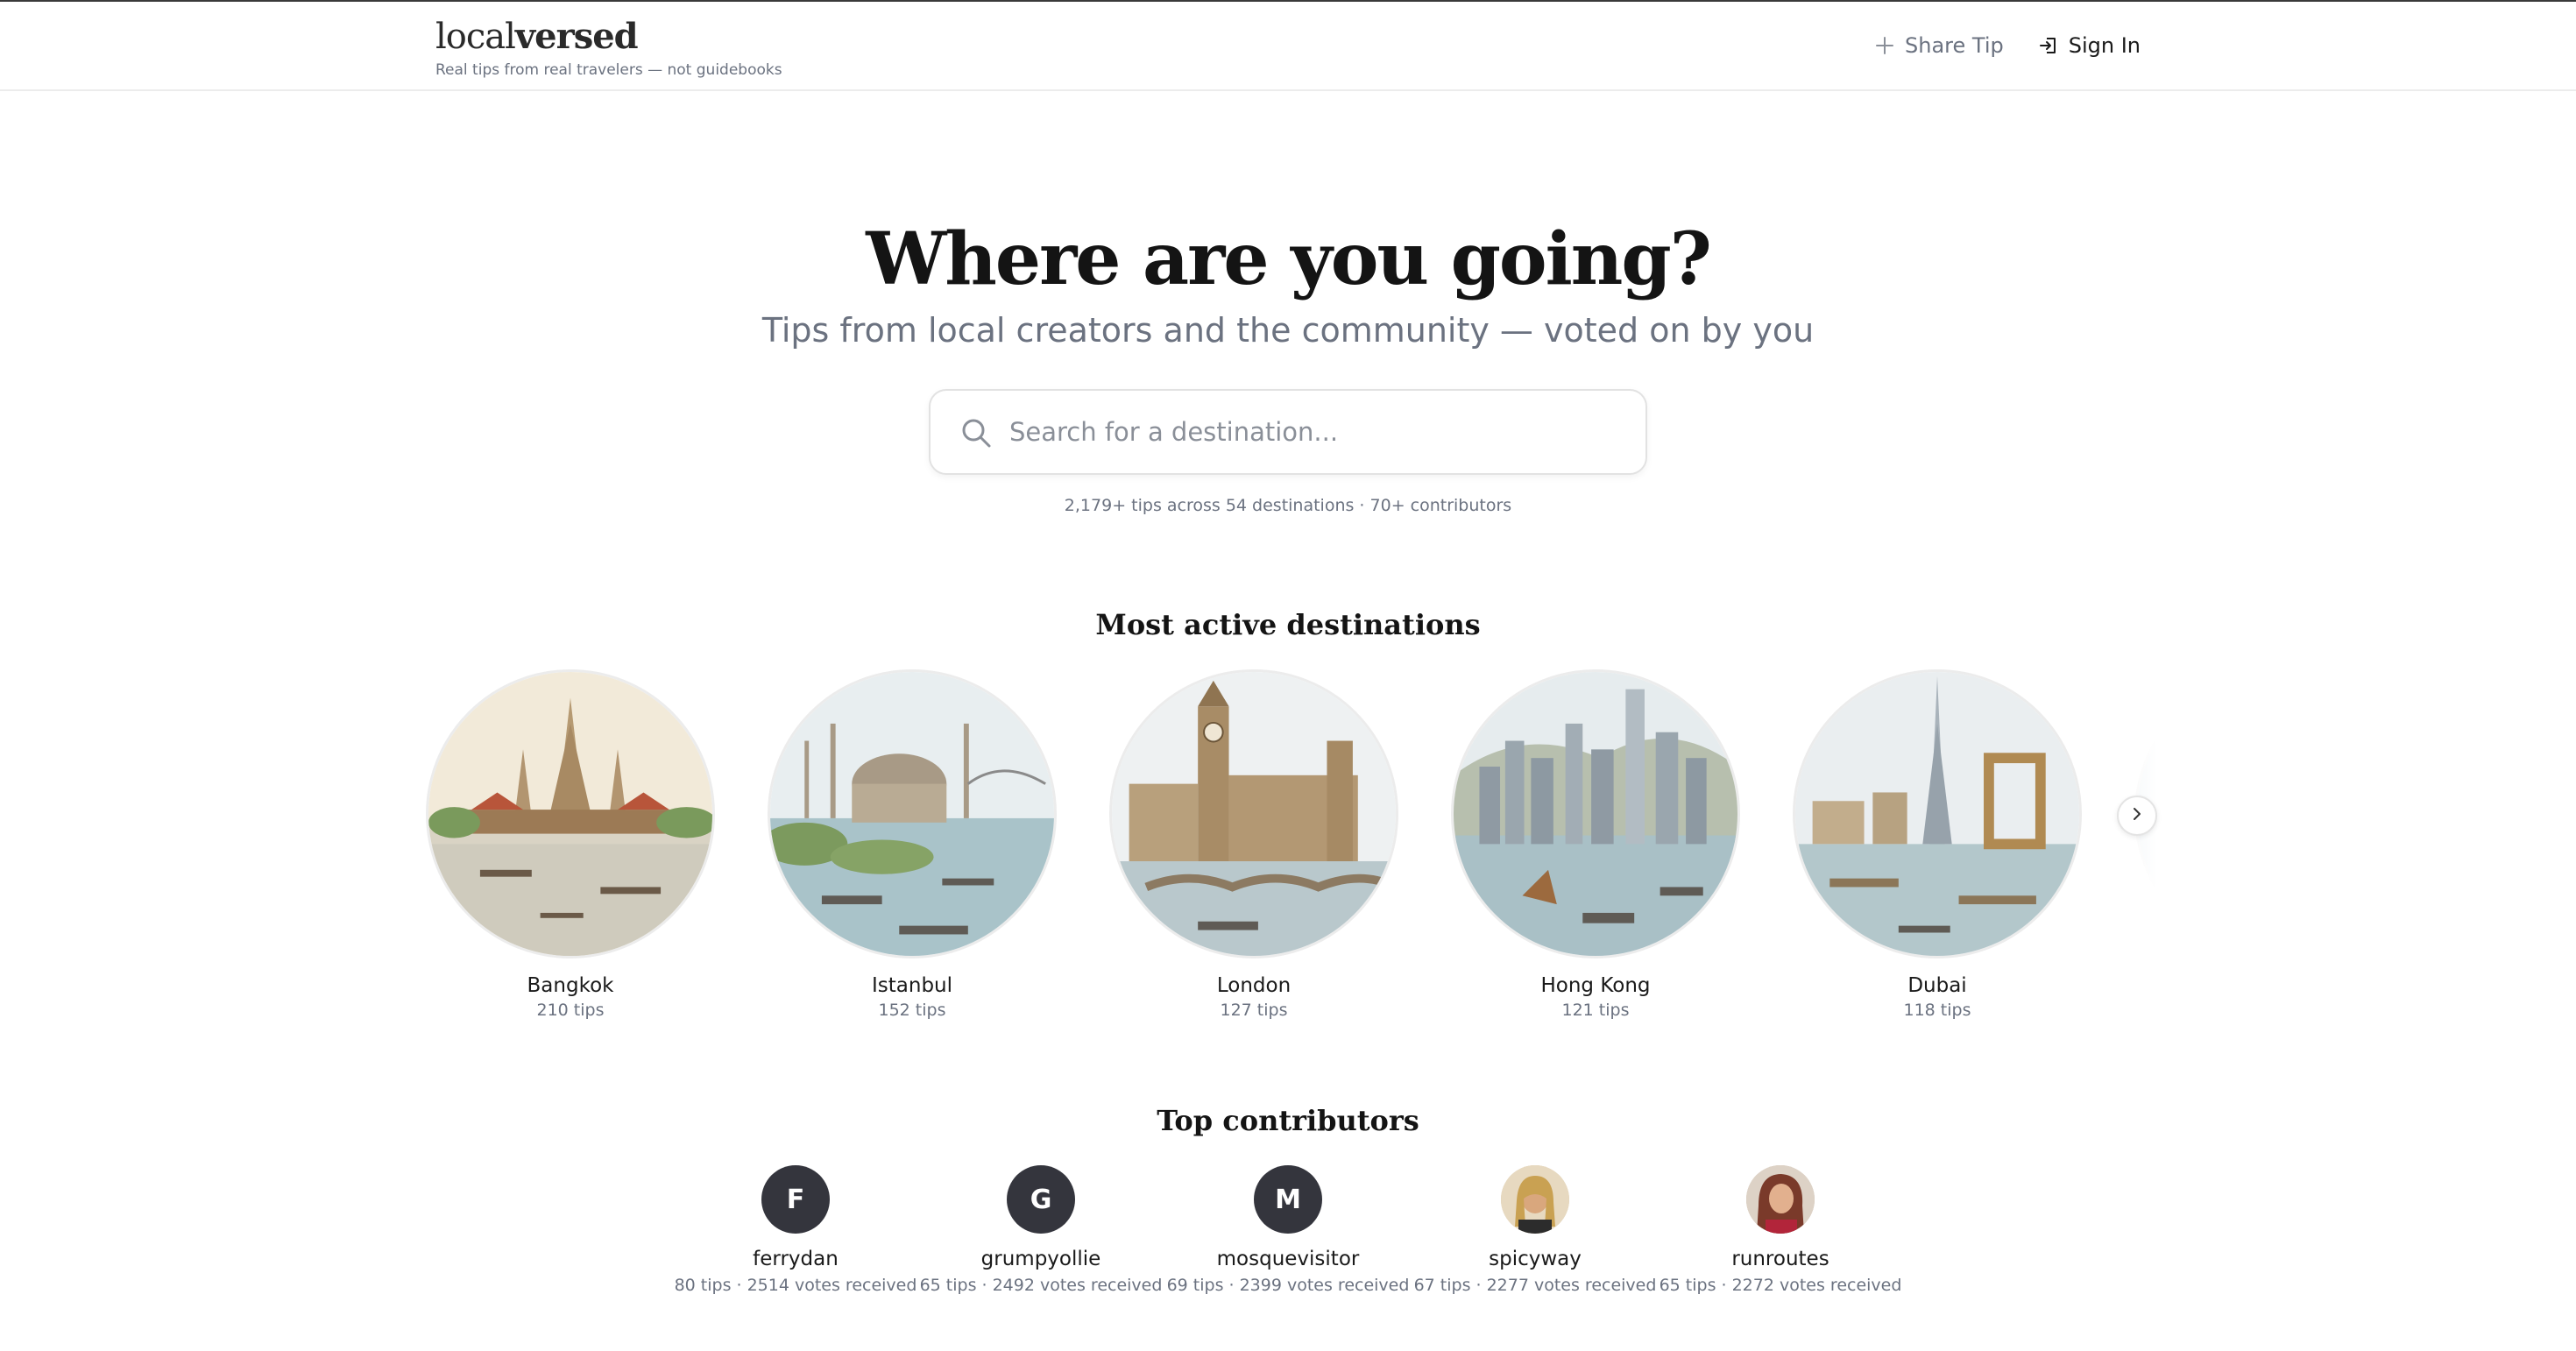  What do you see at coordinates (795, 1199) in the screenshot?
I see `avatar: F` at bounding box center [795, 1199].